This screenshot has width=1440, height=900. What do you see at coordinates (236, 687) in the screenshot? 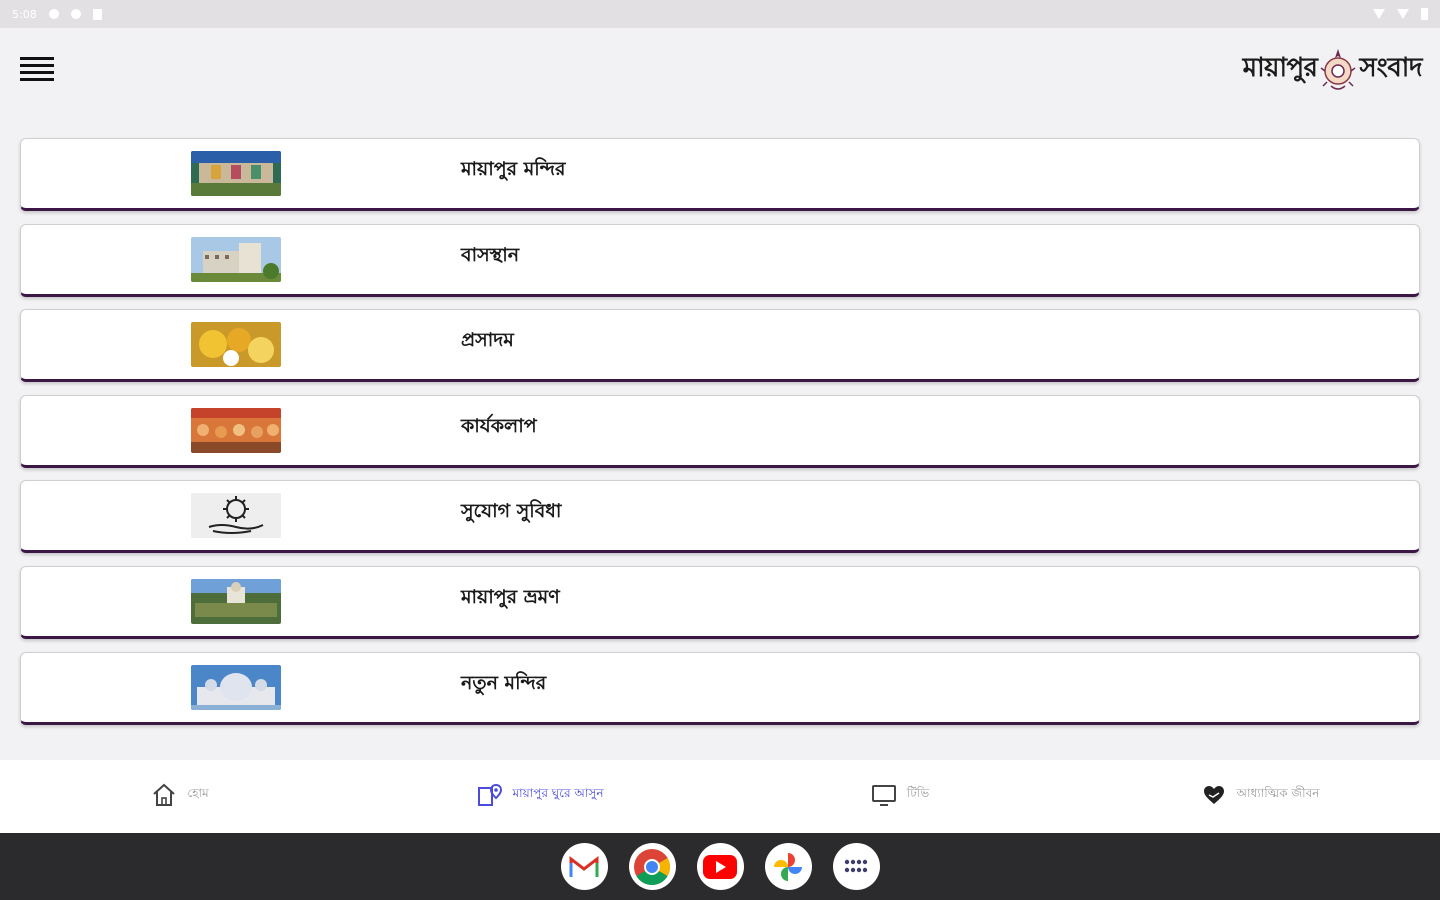
I see `new-temple-dome-photo` at bounding box center [236, 687].